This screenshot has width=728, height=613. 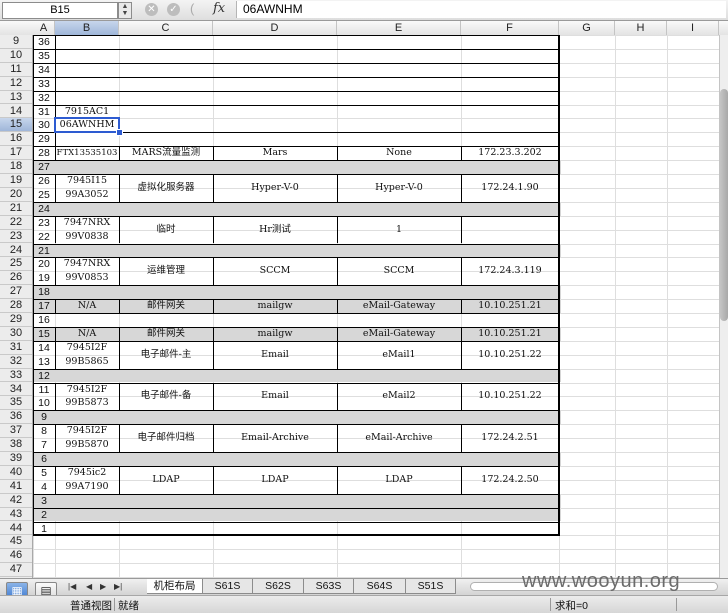 I want to click on server-name-cell: None, so click(x=399, y=153).